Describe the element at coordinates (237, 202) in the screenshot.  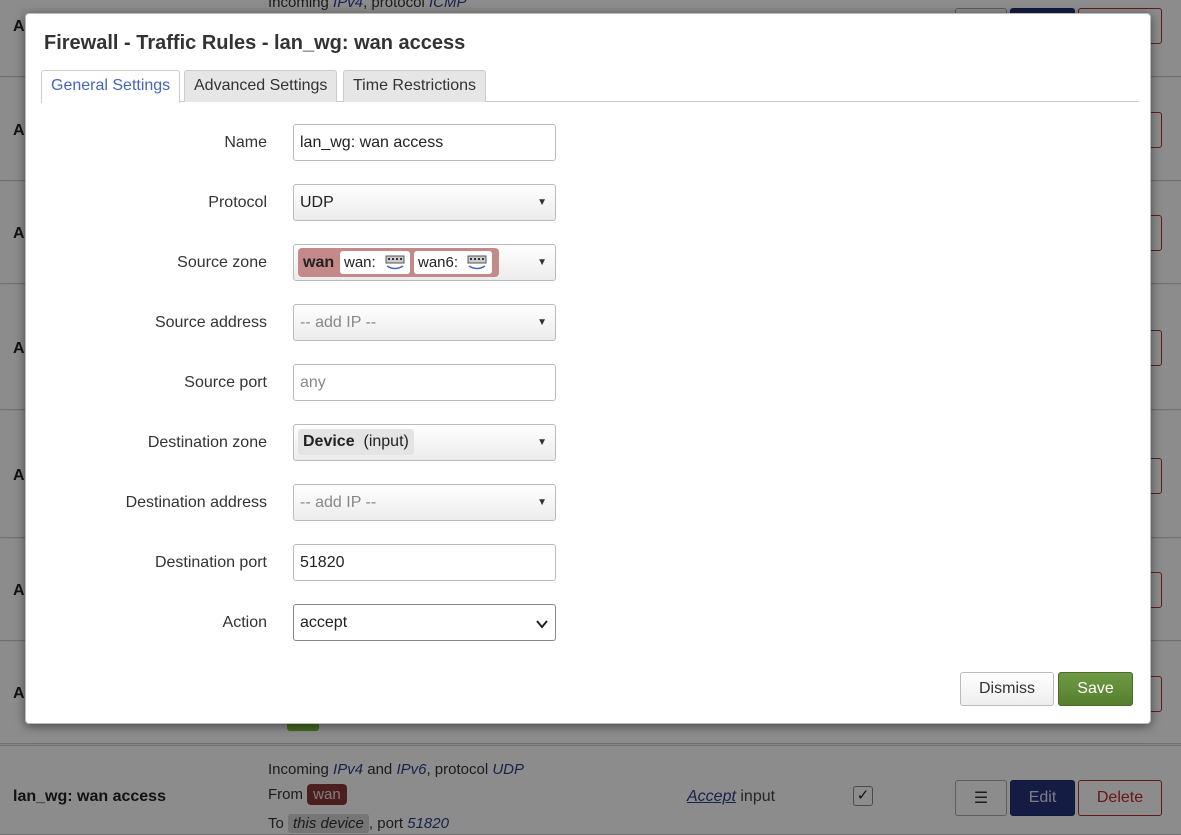
I see `protocol-label: Protocol` at that location.